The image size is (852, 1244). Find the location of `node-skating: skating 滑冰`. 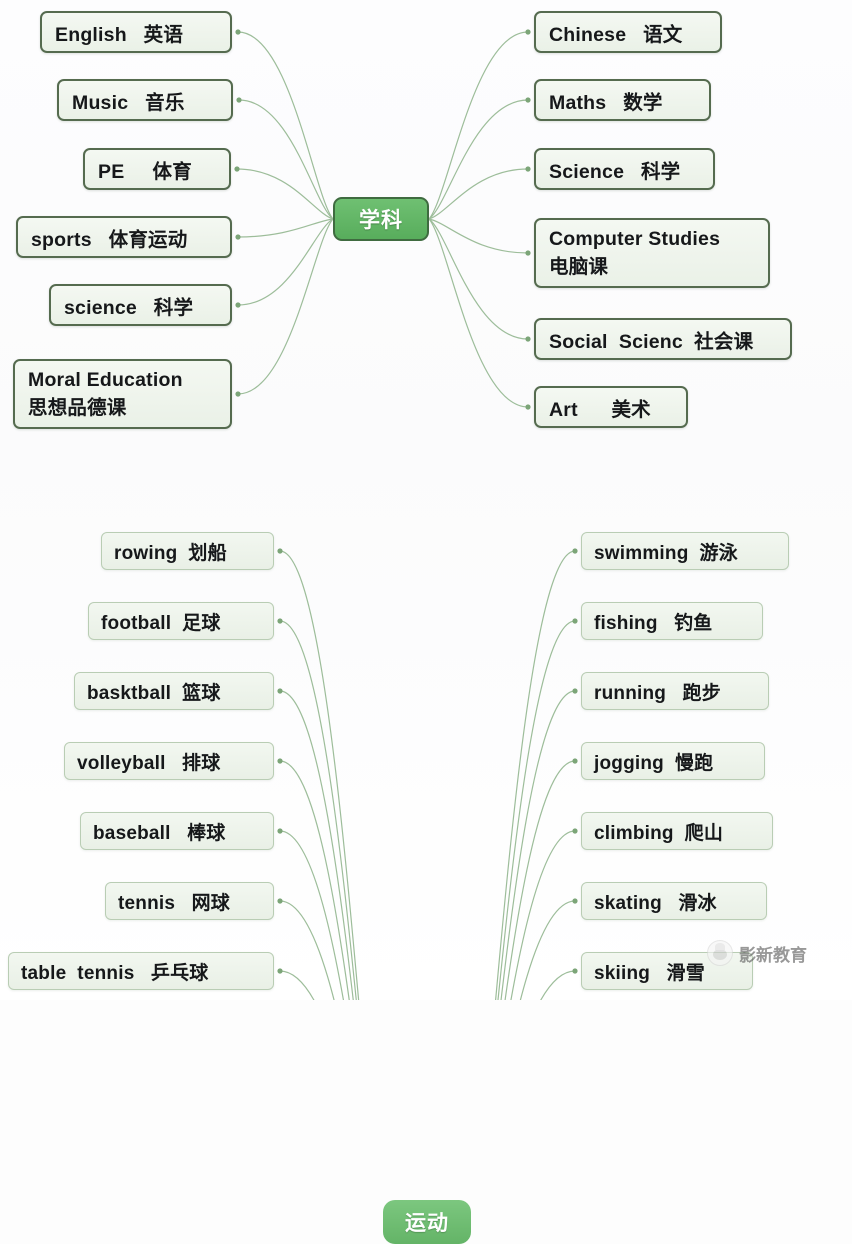

node-skating: skating 滑冰 is located at coordinates (674, 901).